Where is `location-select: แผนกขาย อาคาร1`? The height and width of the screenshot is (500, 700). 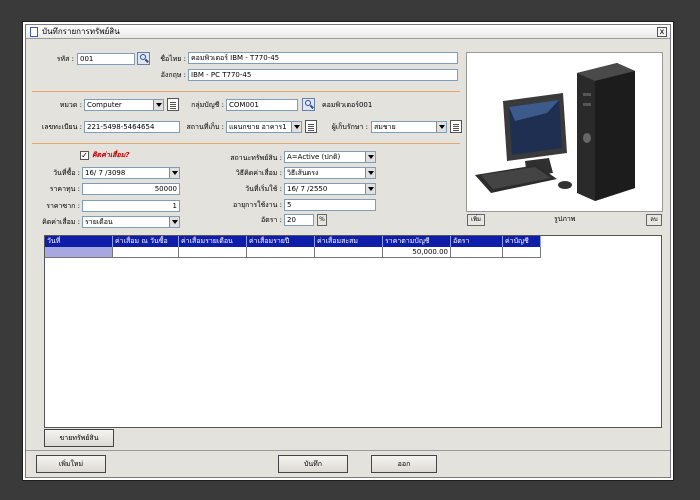
location-select: แผนกขาย อาคาร1 is located at coordinates (264, 127).